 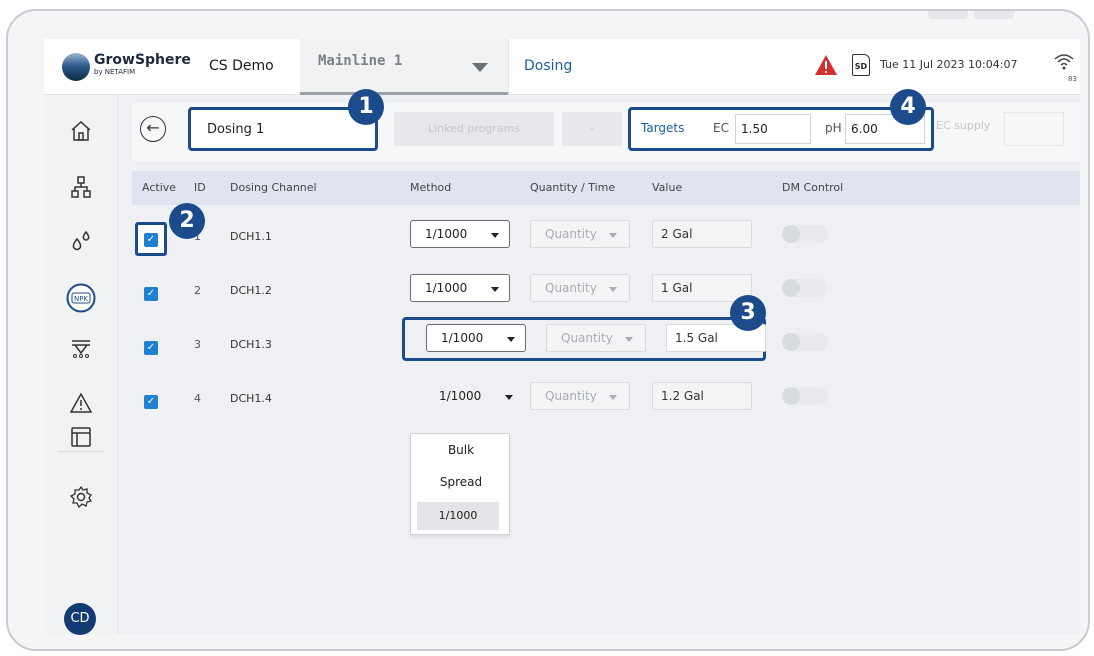 What do you see at coordinates (548, 66) in the screenshot?
I see `page-title: Dosing` at bounding box center [548, 66].